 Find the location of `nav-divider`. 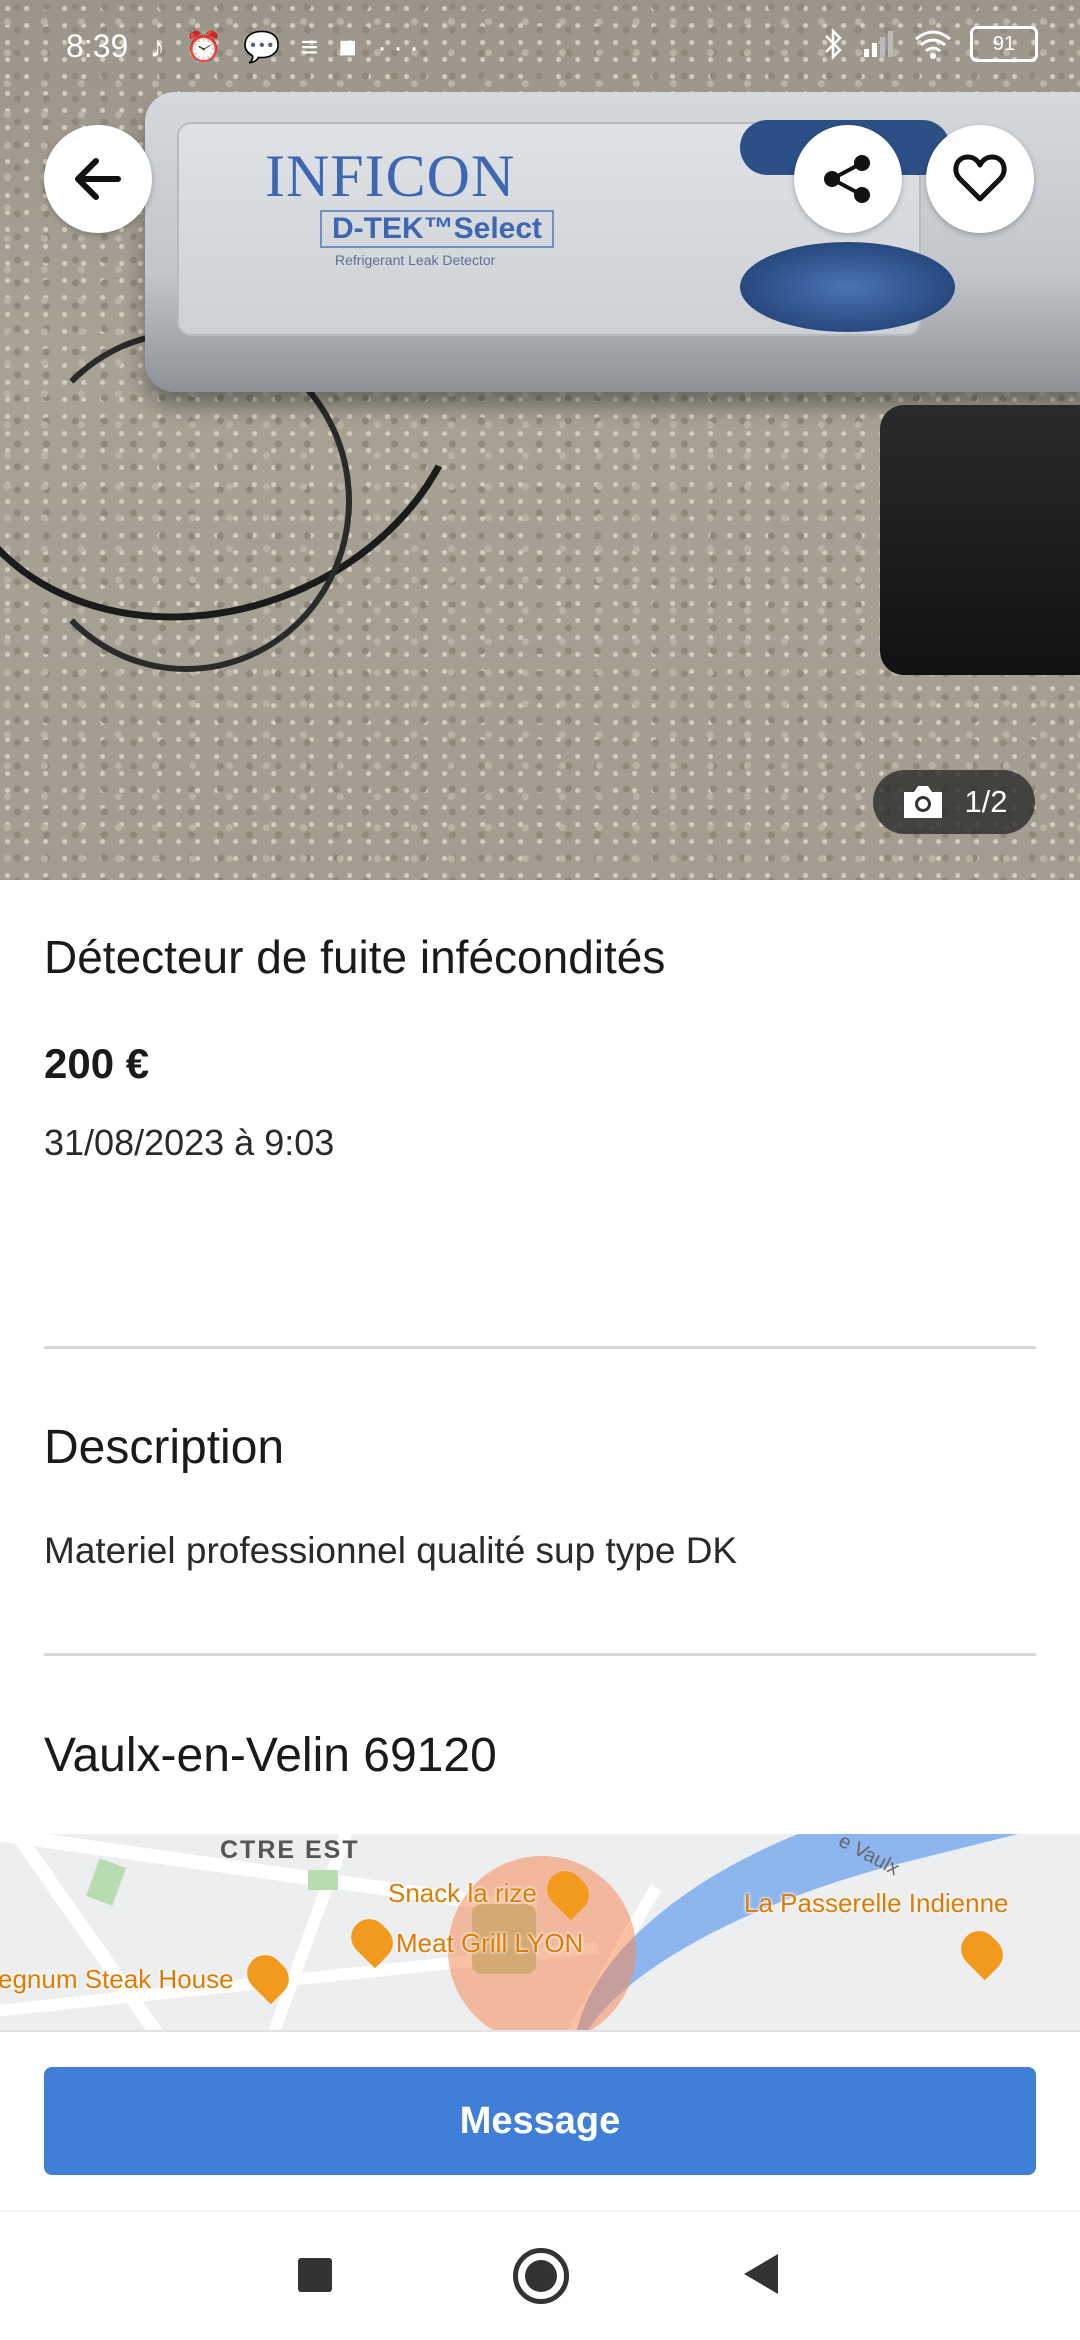

nav-divider is located at coordinates (540, 2211).